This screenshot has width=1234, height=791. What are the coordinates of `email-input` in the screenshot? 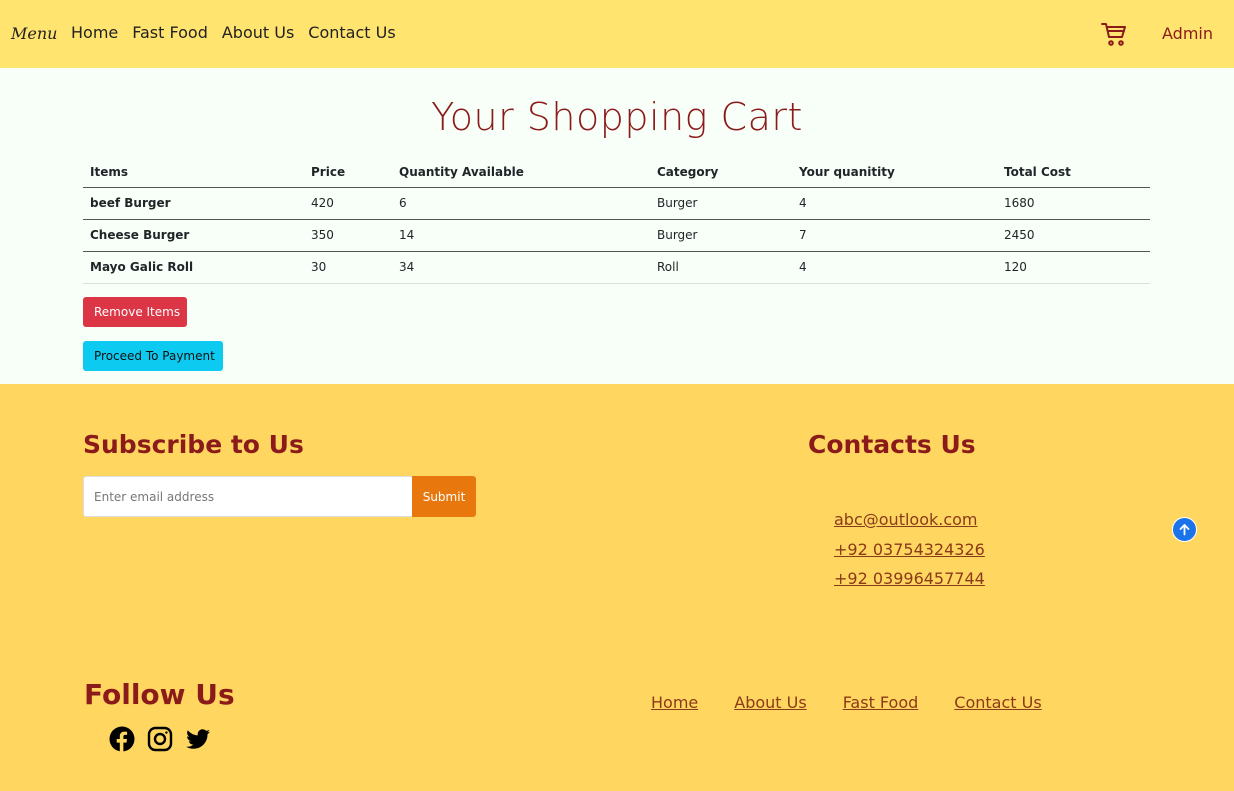 It's located at (248, 496).